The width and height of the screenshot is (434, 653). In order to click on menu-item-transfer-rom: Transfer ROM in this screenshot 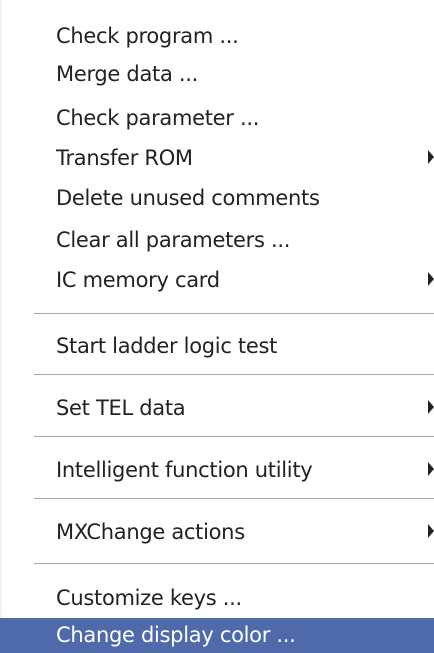, I will do `click(217, 158)`.